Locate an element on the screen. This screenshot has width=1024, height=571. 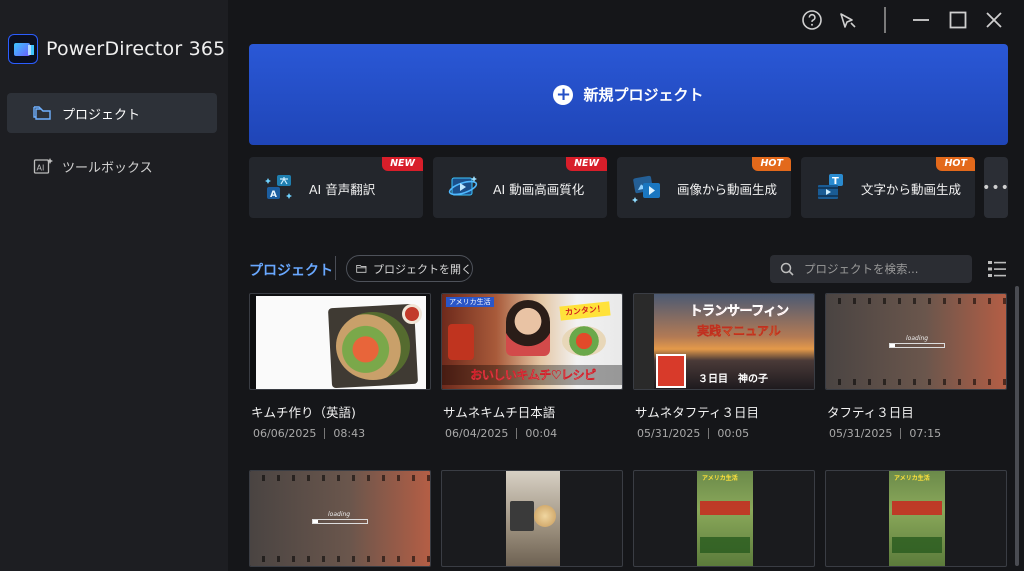
minimize-button is located at coordinates (921, 20).